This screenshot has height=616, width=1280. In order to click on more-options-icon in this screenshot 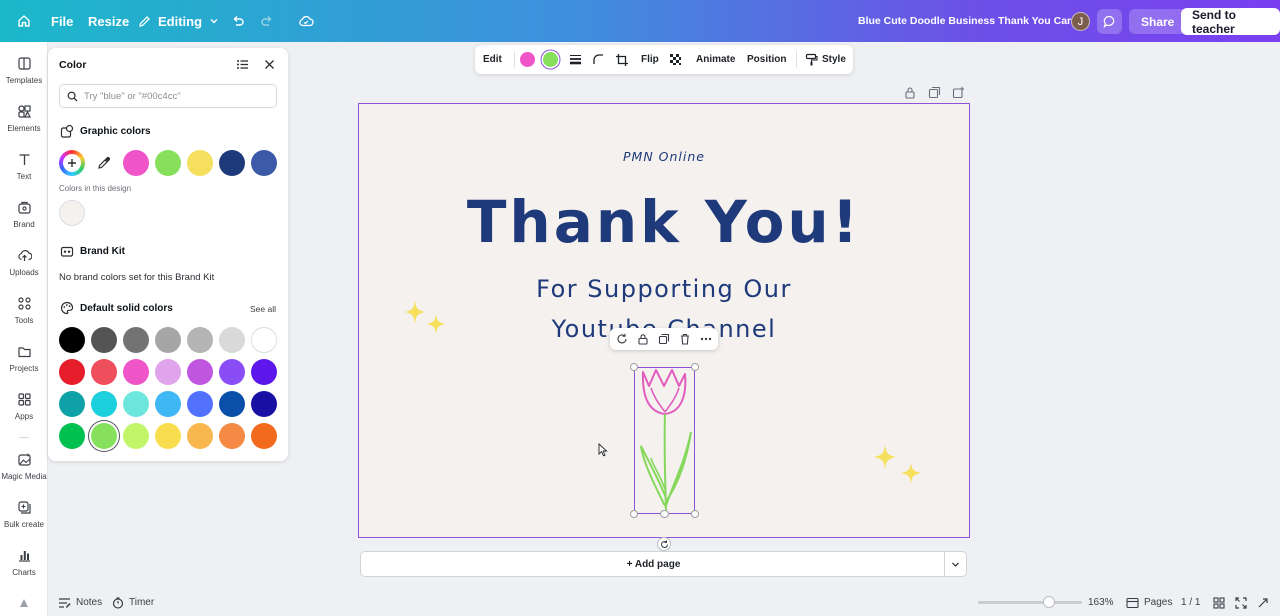, I will do `click(706, 339)`.